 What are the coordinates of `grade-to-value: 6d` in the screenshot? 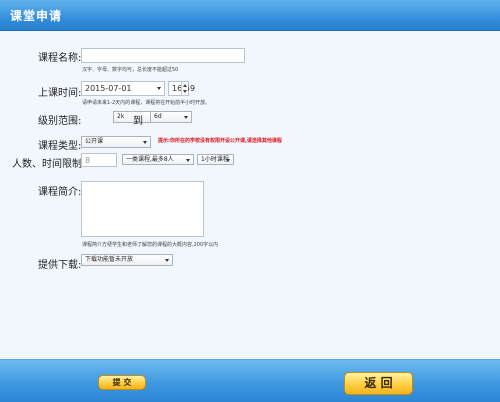 It's located at (158, 116).